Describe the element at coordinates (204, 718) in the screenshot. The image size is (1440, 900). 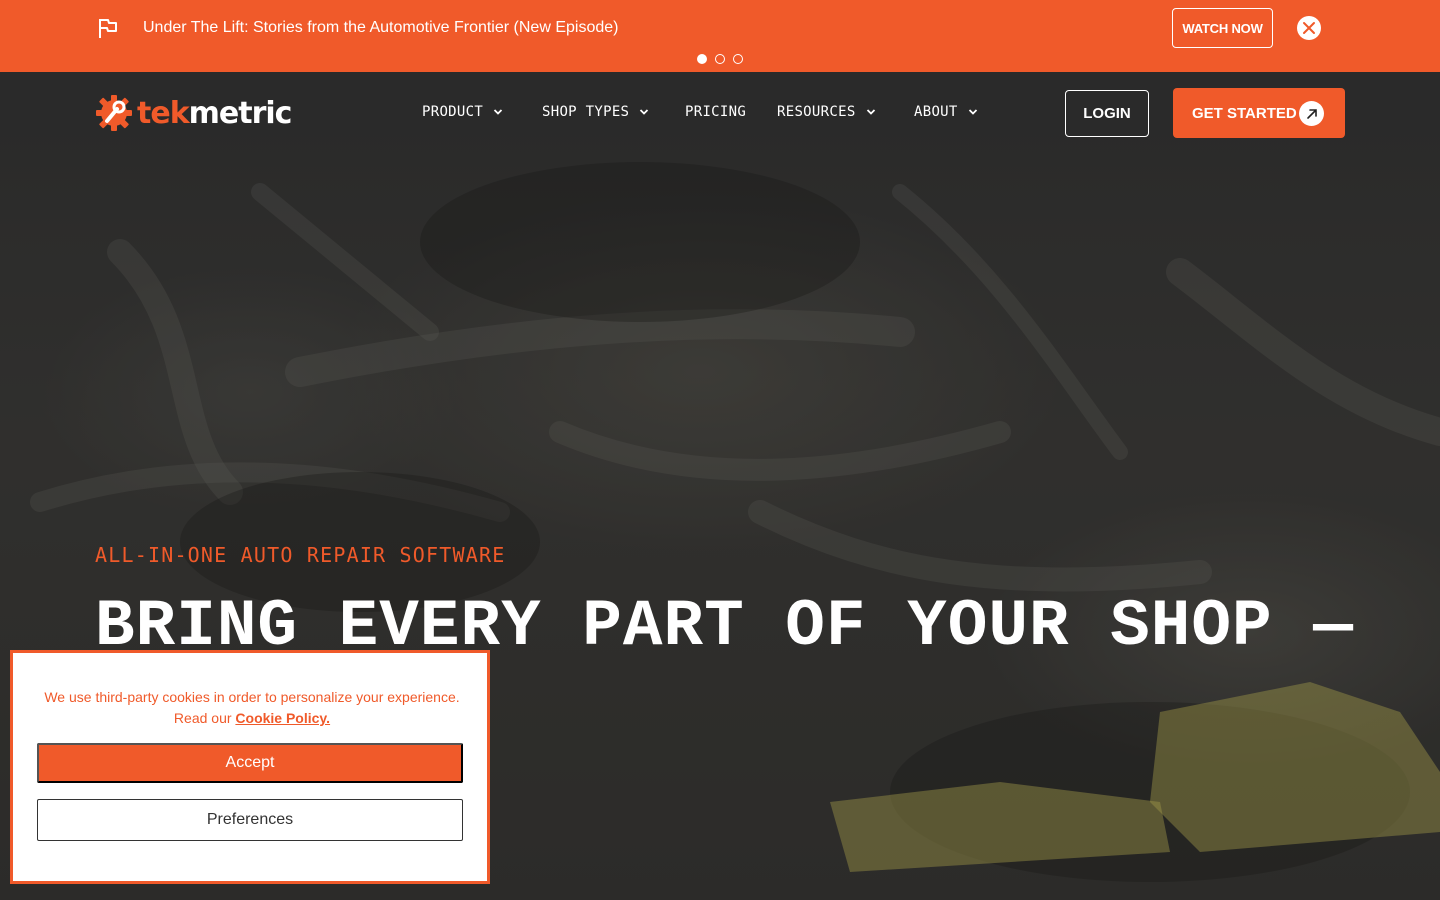
I see `cookie-text-line2: Read our` at that location.